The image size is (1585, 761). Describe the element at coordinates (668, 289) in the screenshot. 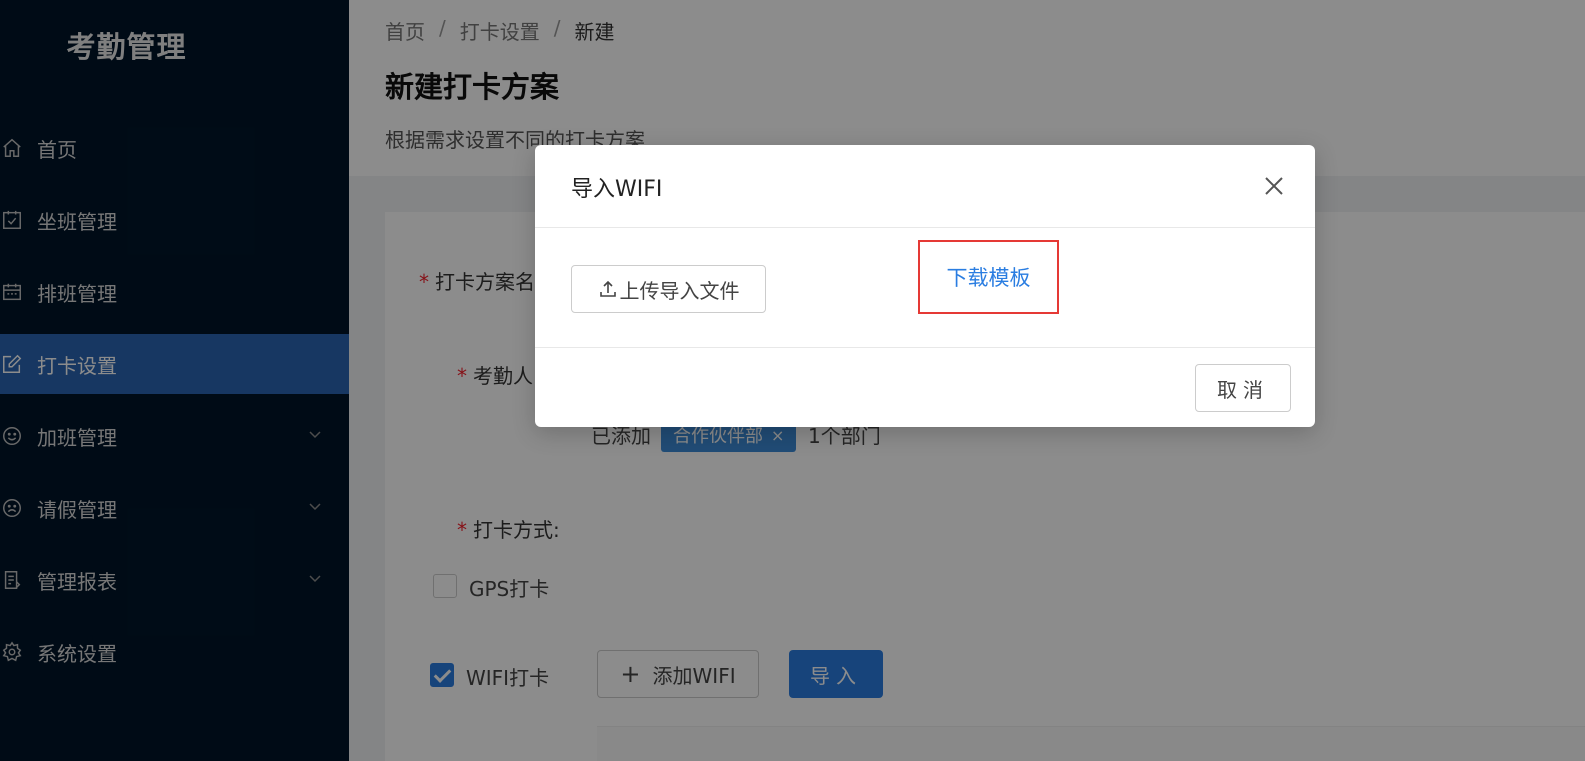

I see `upload-file-button: 上传导入文件` at that location.